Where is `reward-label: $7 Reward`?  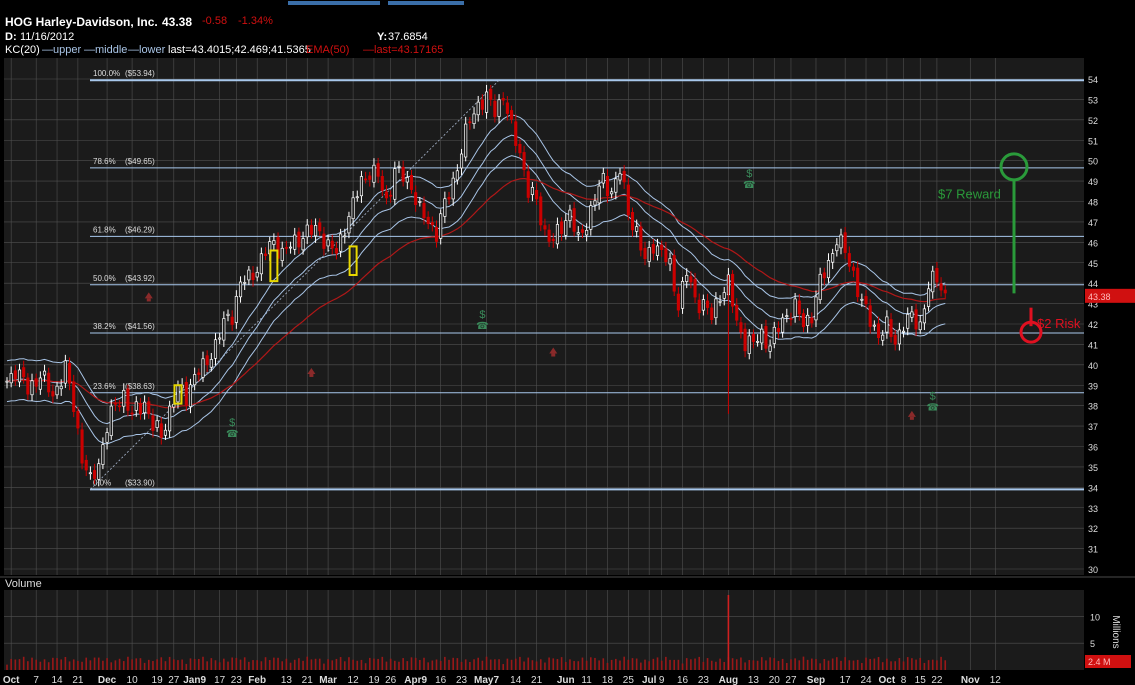 reward-label: $7 Reward is located at coordinates (969, 193).